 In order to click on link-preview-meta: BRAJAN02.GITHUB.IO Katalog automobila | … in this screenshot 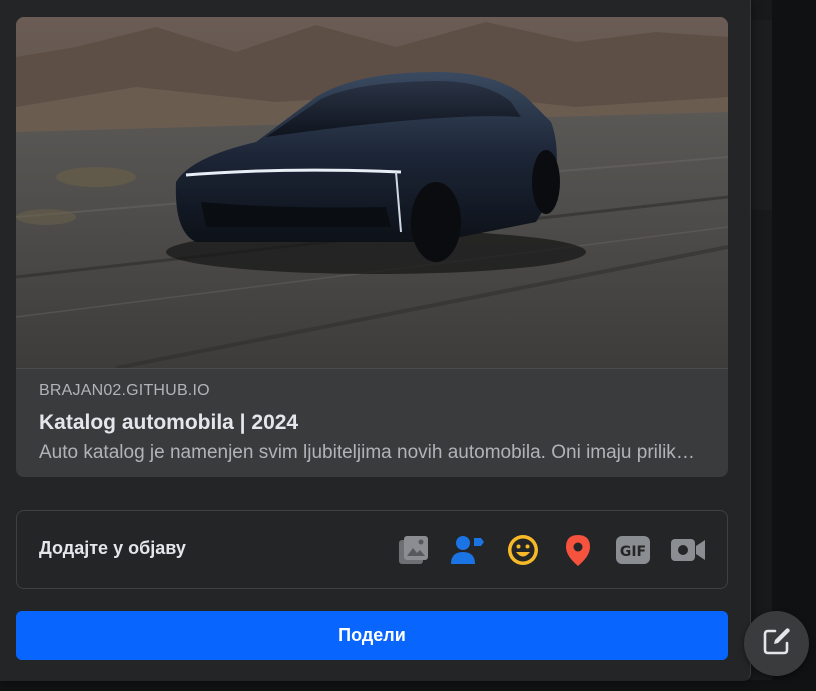, I will do `click(372, 422)`.